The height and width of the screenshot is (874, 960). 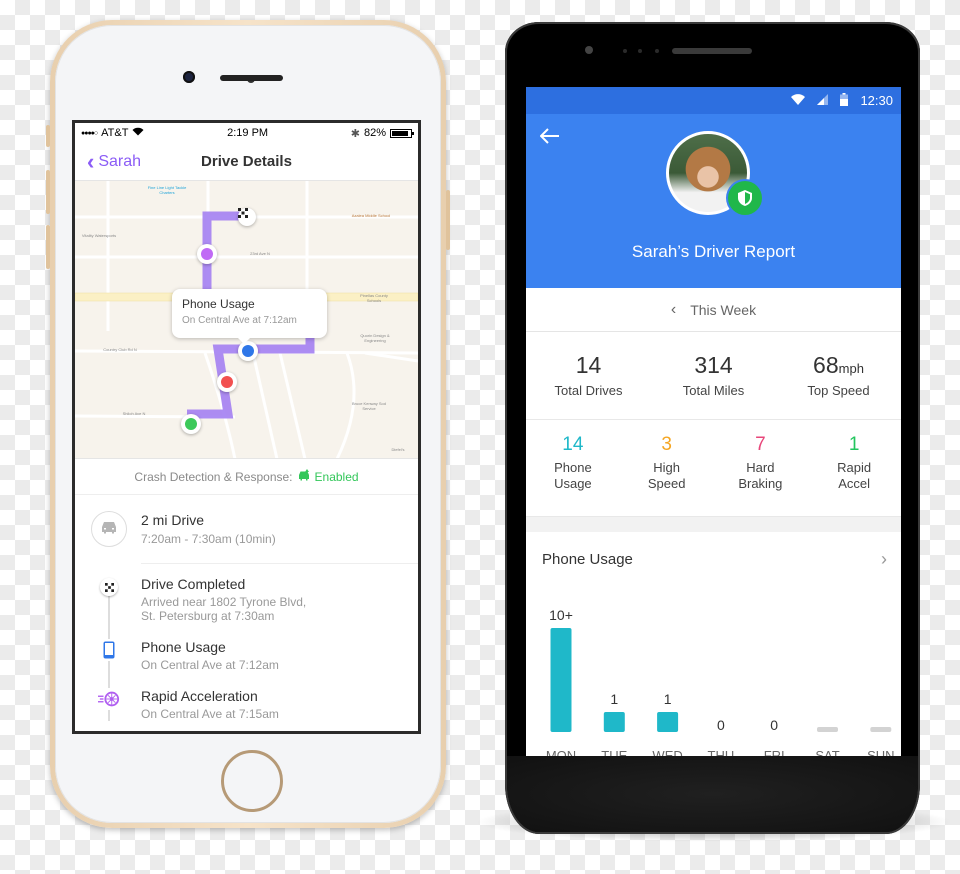 I want to click on car-icon, so click(x=109, y=529).